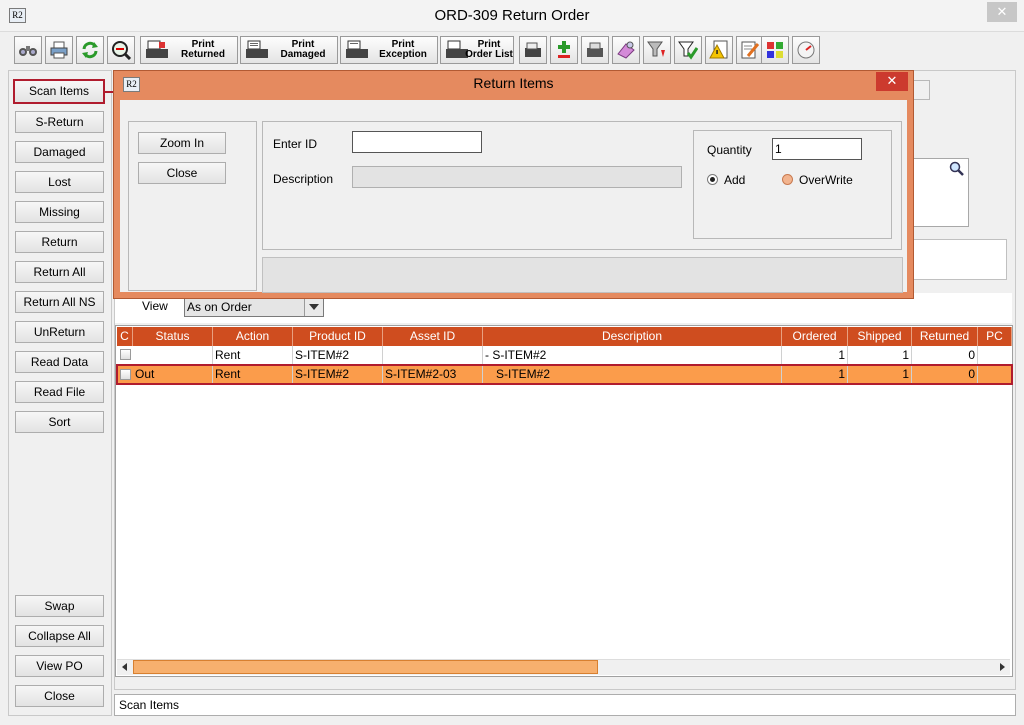 This screenshot has width=1024, height=725. I want to click on swap-button: Swap, so click(59, 606).